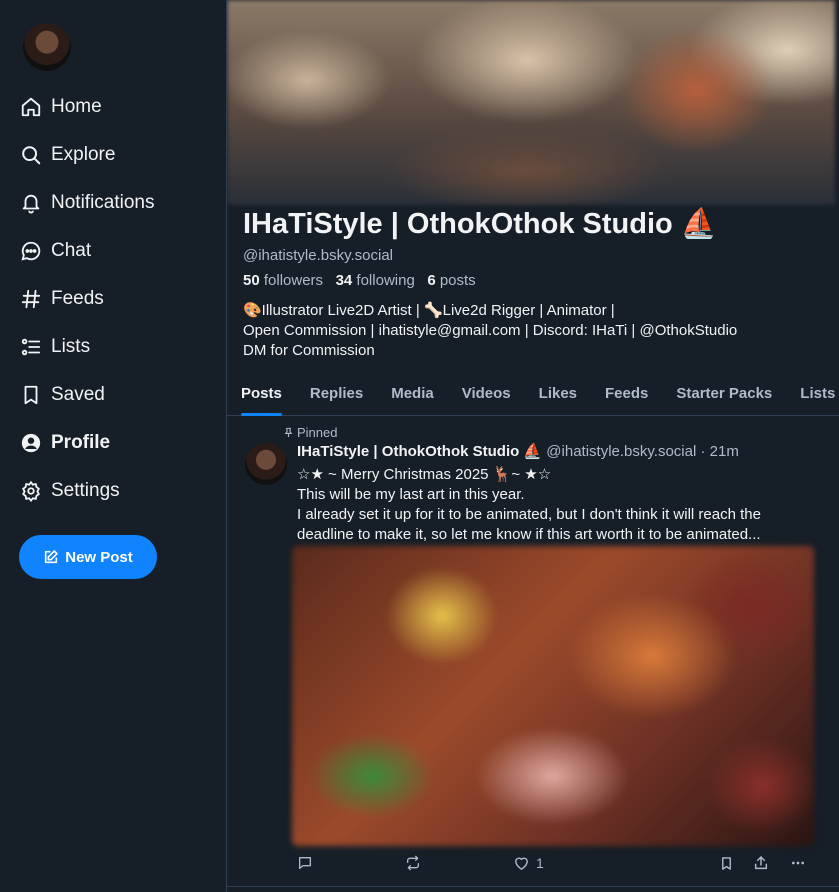 Image resolution: width=839 pixels, height=892 pixels. What do you see at coordinates (31, 251) in the screenshot?
I see `chat-icon` at bounding box center [31, 251].